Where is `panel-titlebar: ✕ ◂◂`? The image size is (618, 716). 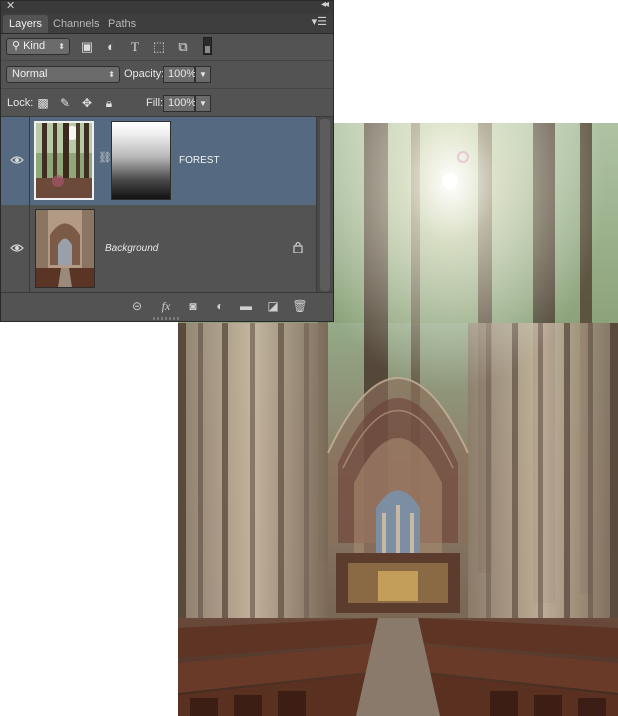
panel-titlebar: ✕ ◂◂ is located at coordinates (167, 6).